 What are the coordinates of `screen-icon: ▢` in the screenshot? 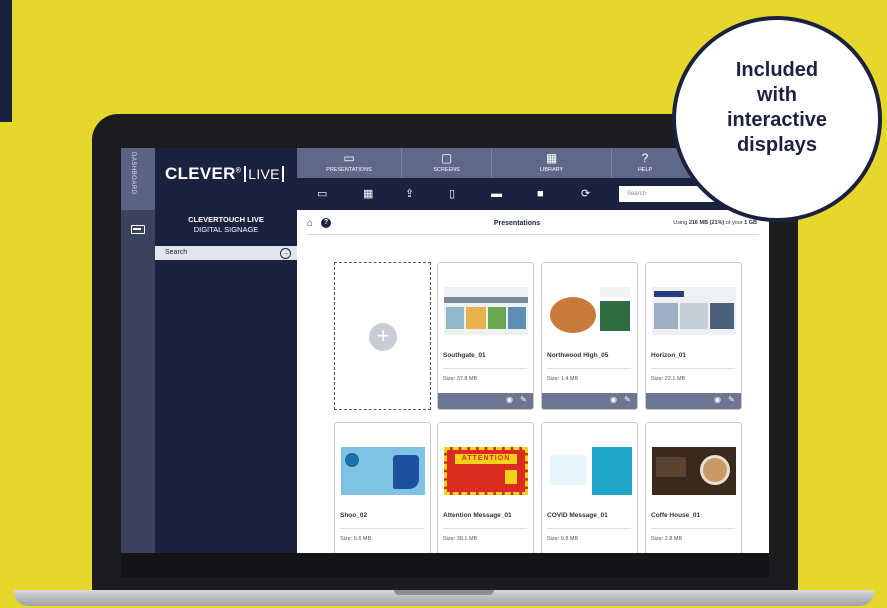 It's located at (446, 158).